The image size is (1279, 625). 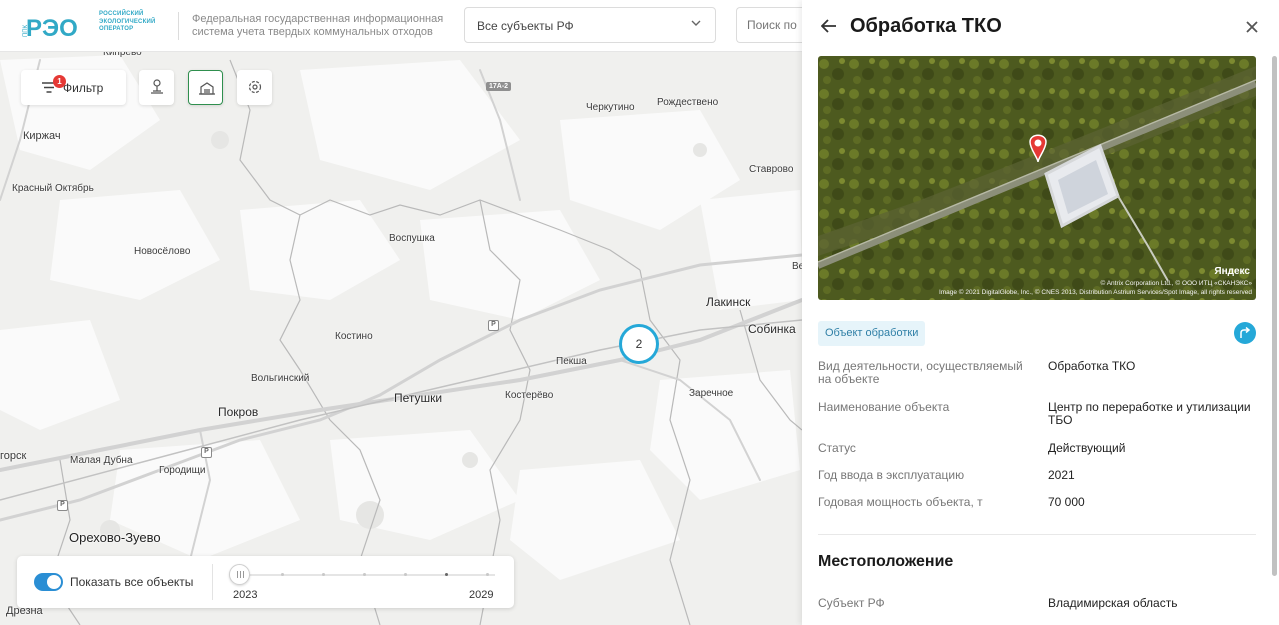 What do you see at coordinates (639, 344) in the screenshot?
I see `object-cluster-marker: 2` at bounding box center [639, 344].